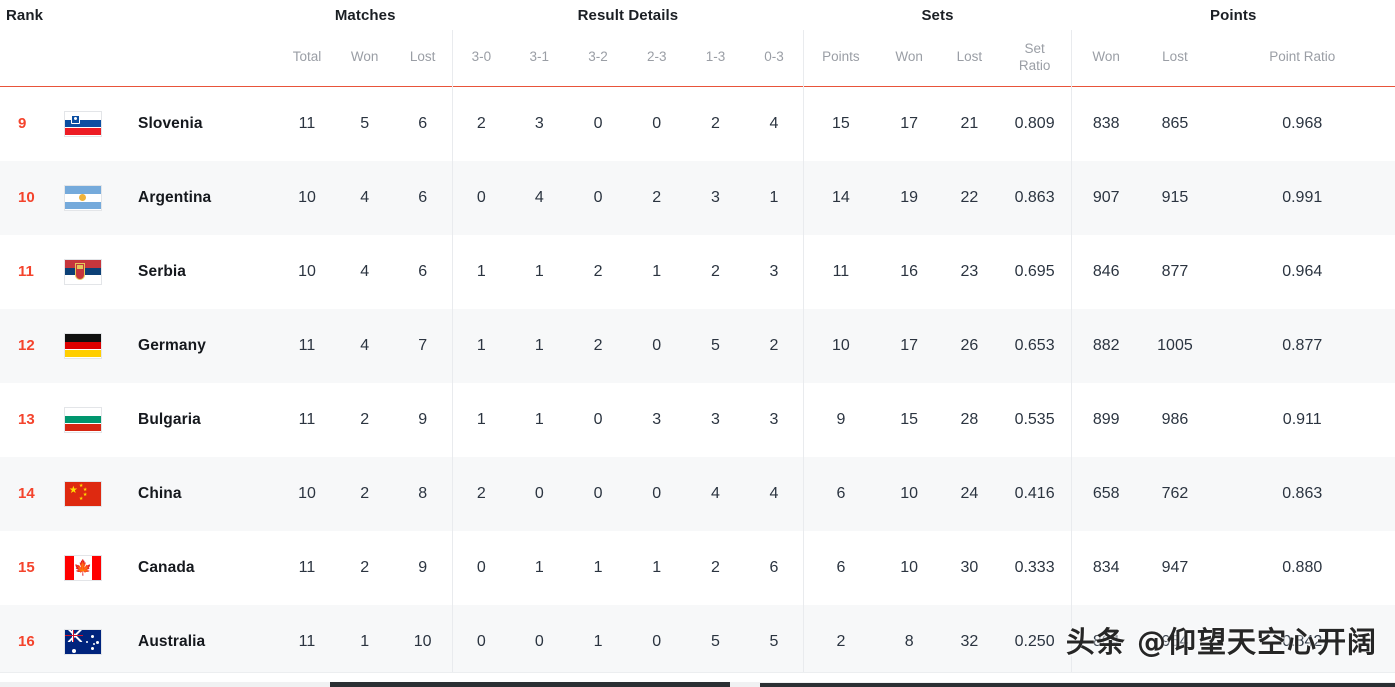  What do you see at coordinates (530, 684) in the screenshot?
I see `scrollbar-thumb` at bounding box center [530, 684].